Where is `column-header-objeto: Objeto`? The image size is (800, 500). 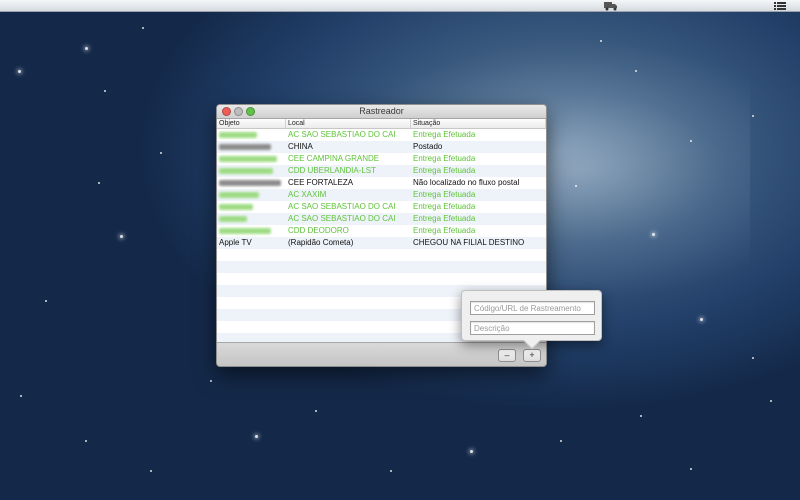
column-header-objeto: Objeto is located at coordinates (251, 123).